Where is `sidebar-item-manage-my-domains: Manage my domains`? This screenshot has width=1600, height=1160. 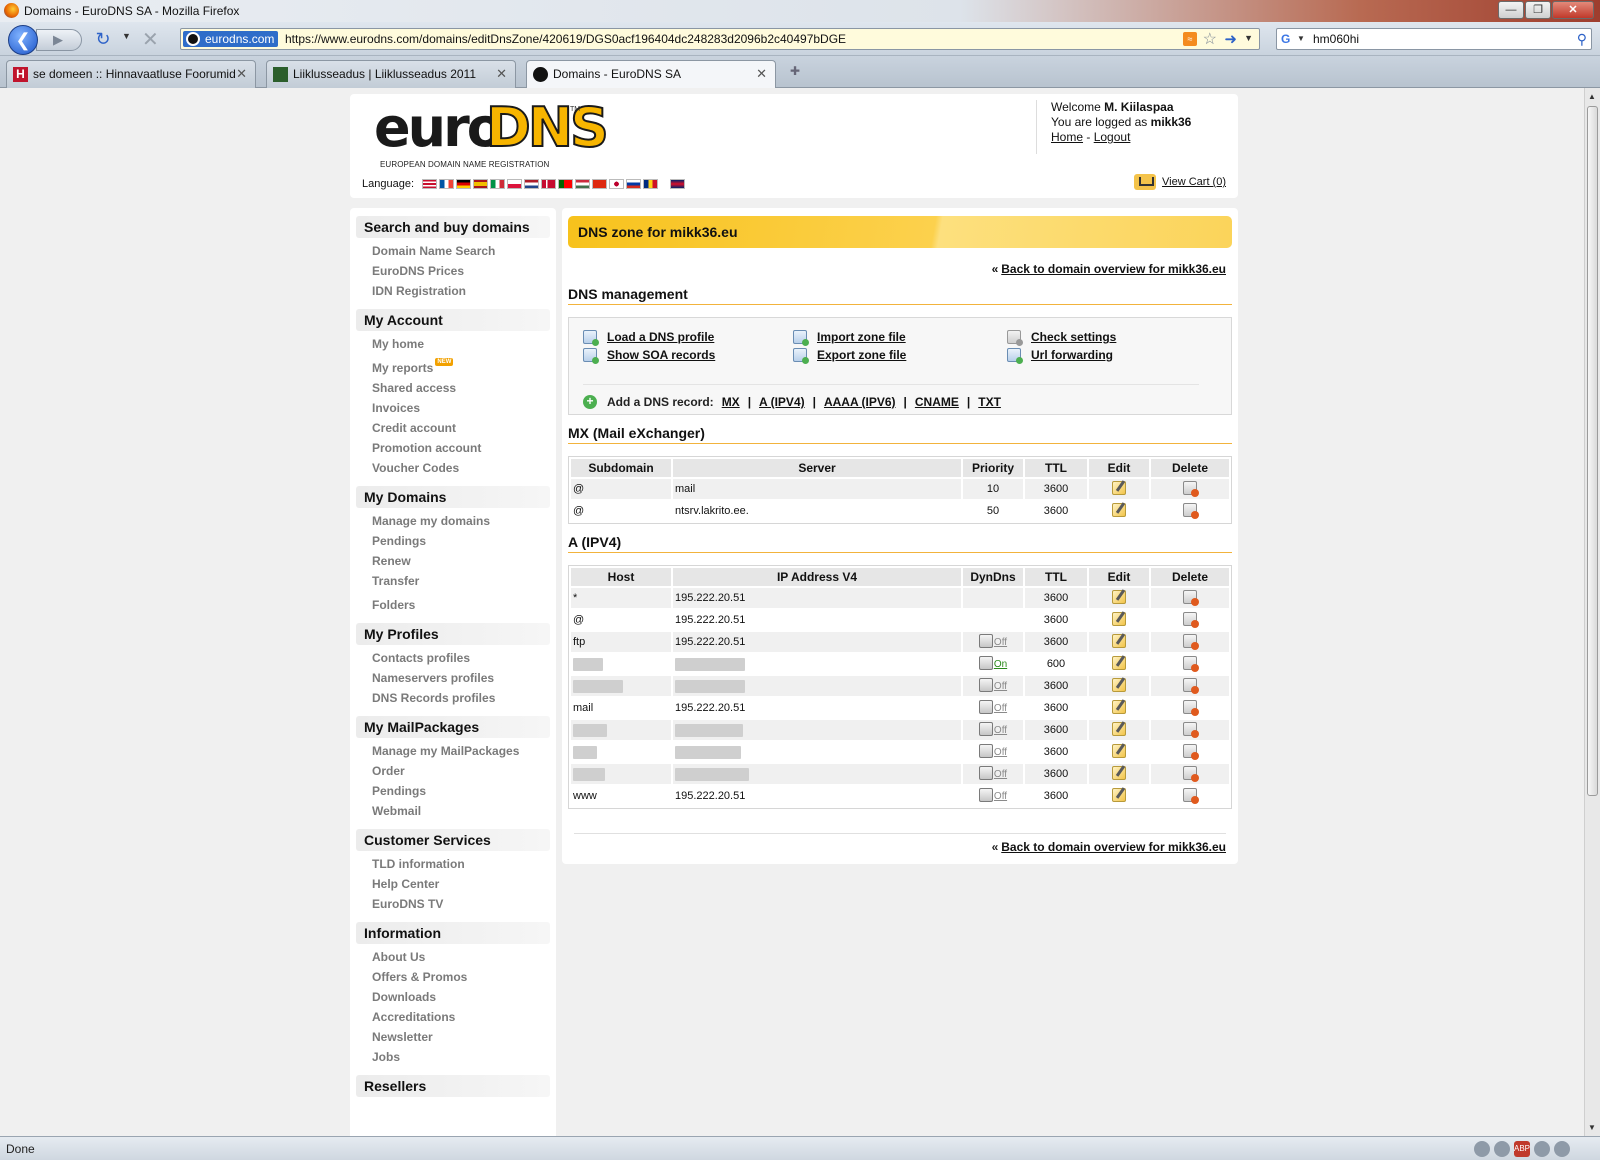 sidebar-item-manage-my-domains: Manage my domains is located at coordinates (461, 521).